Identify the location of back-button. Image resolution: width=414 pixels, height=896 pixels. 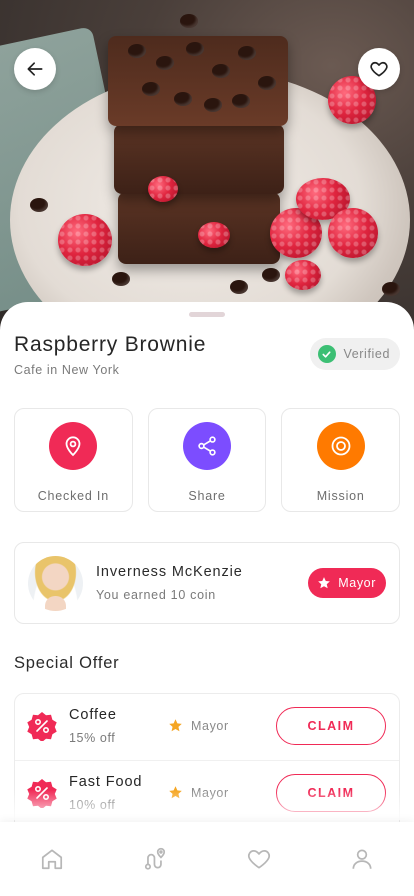
(35, 69).